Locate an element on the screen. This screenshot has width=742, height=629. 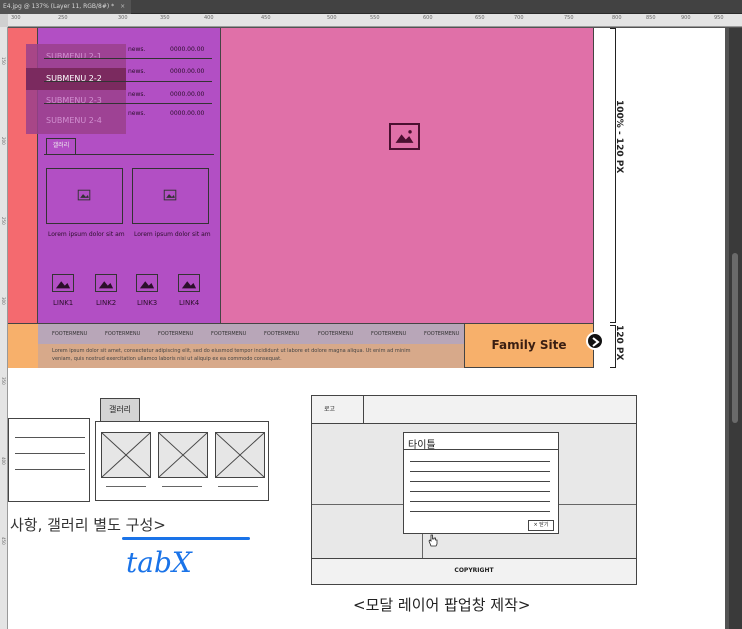
submenu-item: SUBMENU 2-1 is located at coordinates (74, 56).